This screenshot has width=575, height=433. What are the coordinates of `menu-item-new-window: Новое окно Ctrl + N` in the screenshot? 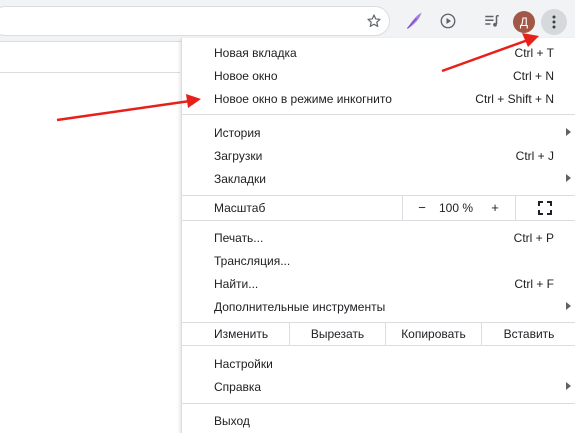 It's located at (378, 75).